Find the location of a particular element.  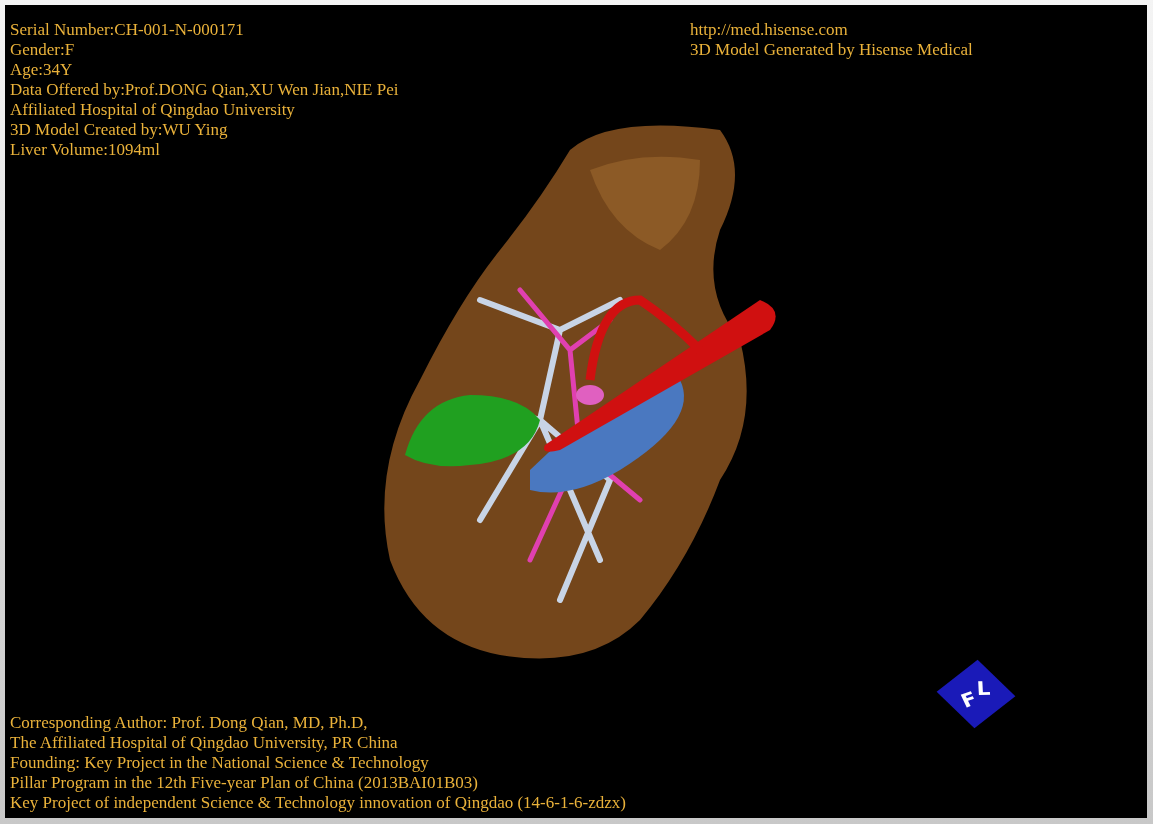

info-text: 3D Model Created by:WU Ying is located at coordinates (119, 130).